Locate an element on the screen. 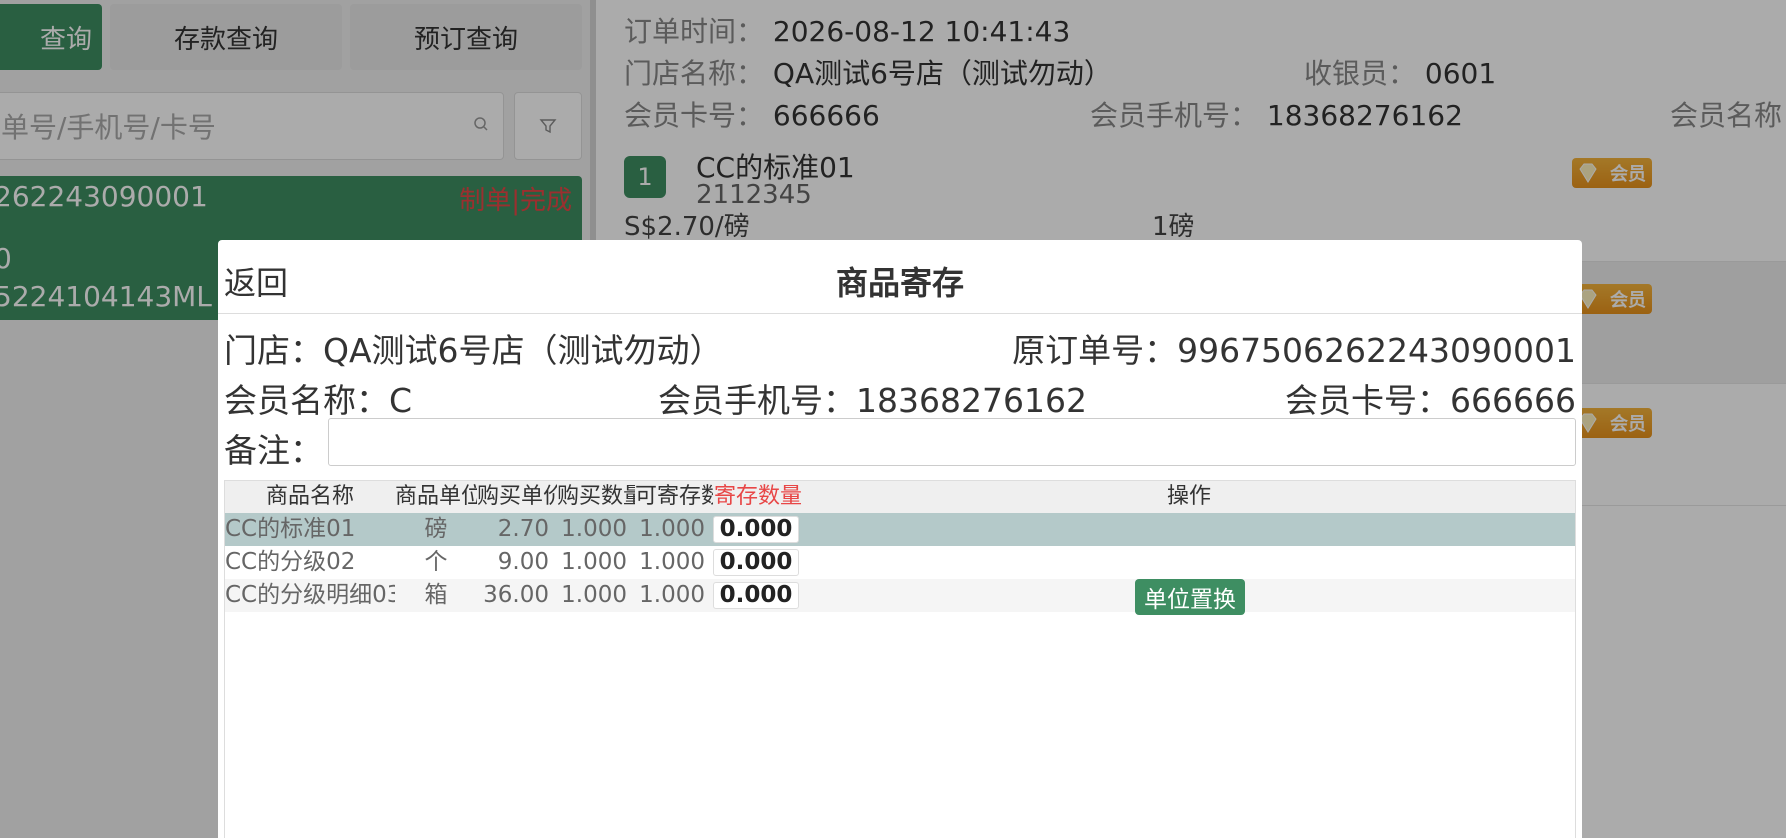 The height and width of the screenshot is (838, 1786). order-no-field: 原订单号：99675062622430900​01 is located at coordinates (1294, 348).